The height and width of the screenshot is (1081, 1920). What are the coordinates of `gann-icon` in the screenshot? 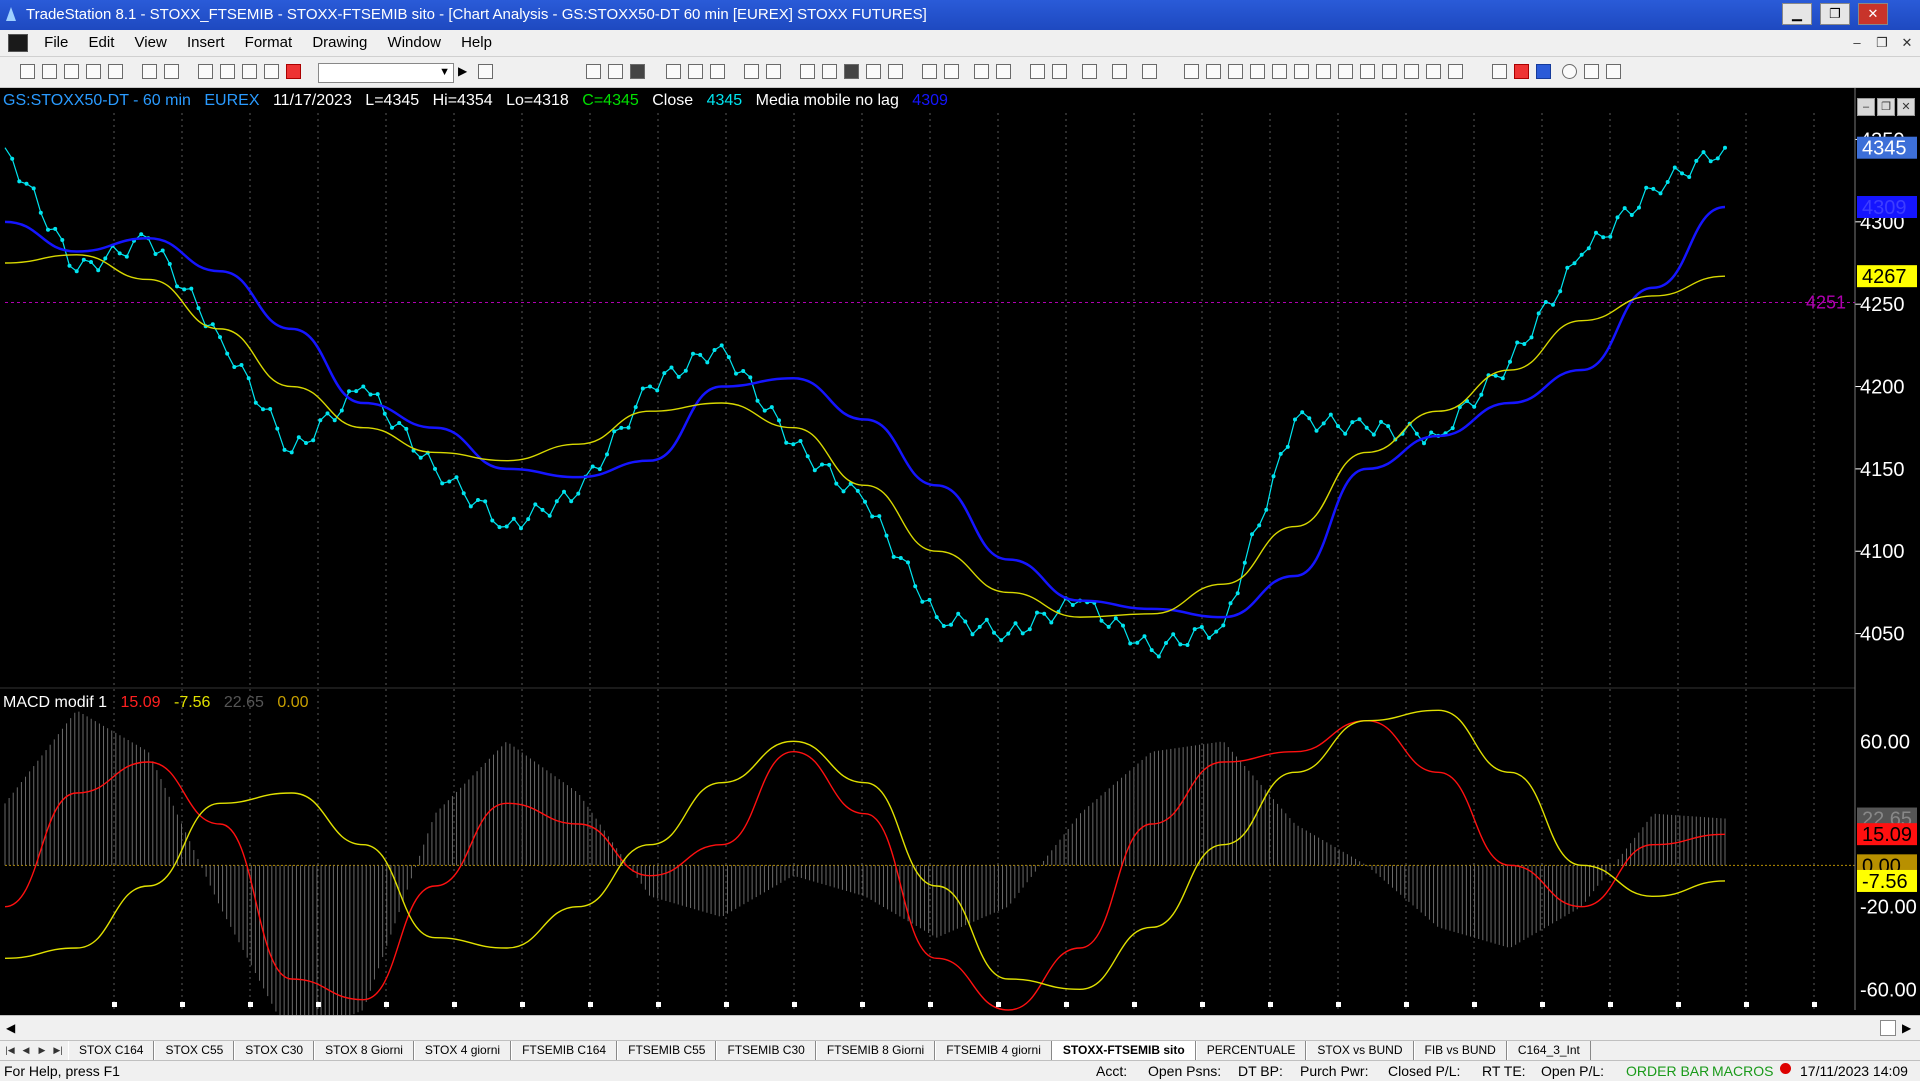 It's located at (1279, 71).